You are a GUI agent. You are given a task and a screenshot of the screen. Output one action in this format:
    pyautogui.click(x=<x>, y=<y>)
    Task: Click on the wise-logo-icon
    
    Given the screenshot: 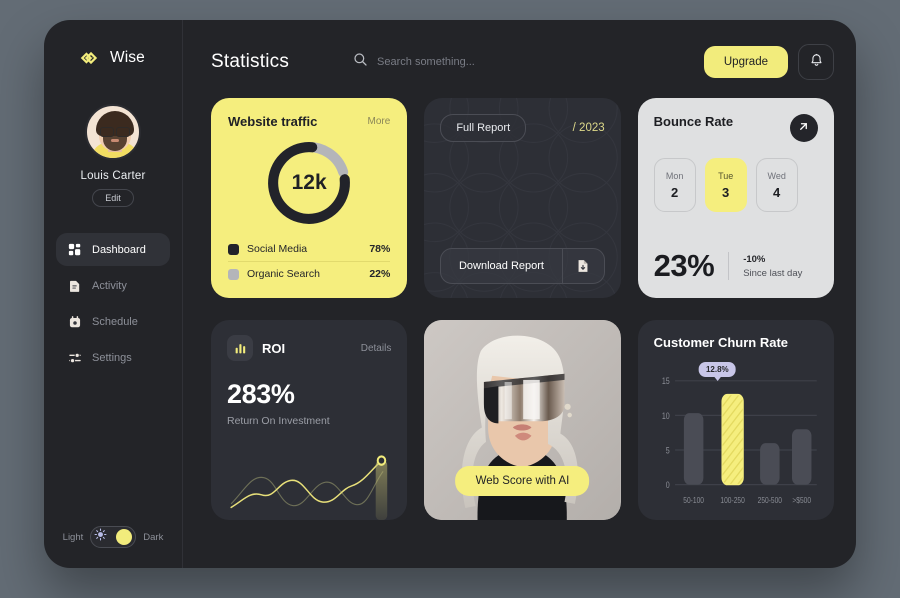 What is the action you would take?
    pyautogui.click(x=91, y=58)
    